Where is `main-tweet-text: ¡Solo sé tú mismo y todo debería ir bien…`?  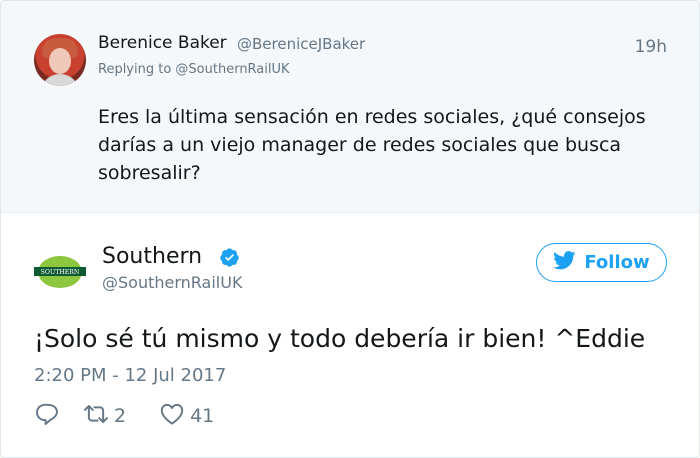 main-tweet-text: ¡Solo sé tú mismo y todo debería ir bien… is located at coordinates (340, 338).